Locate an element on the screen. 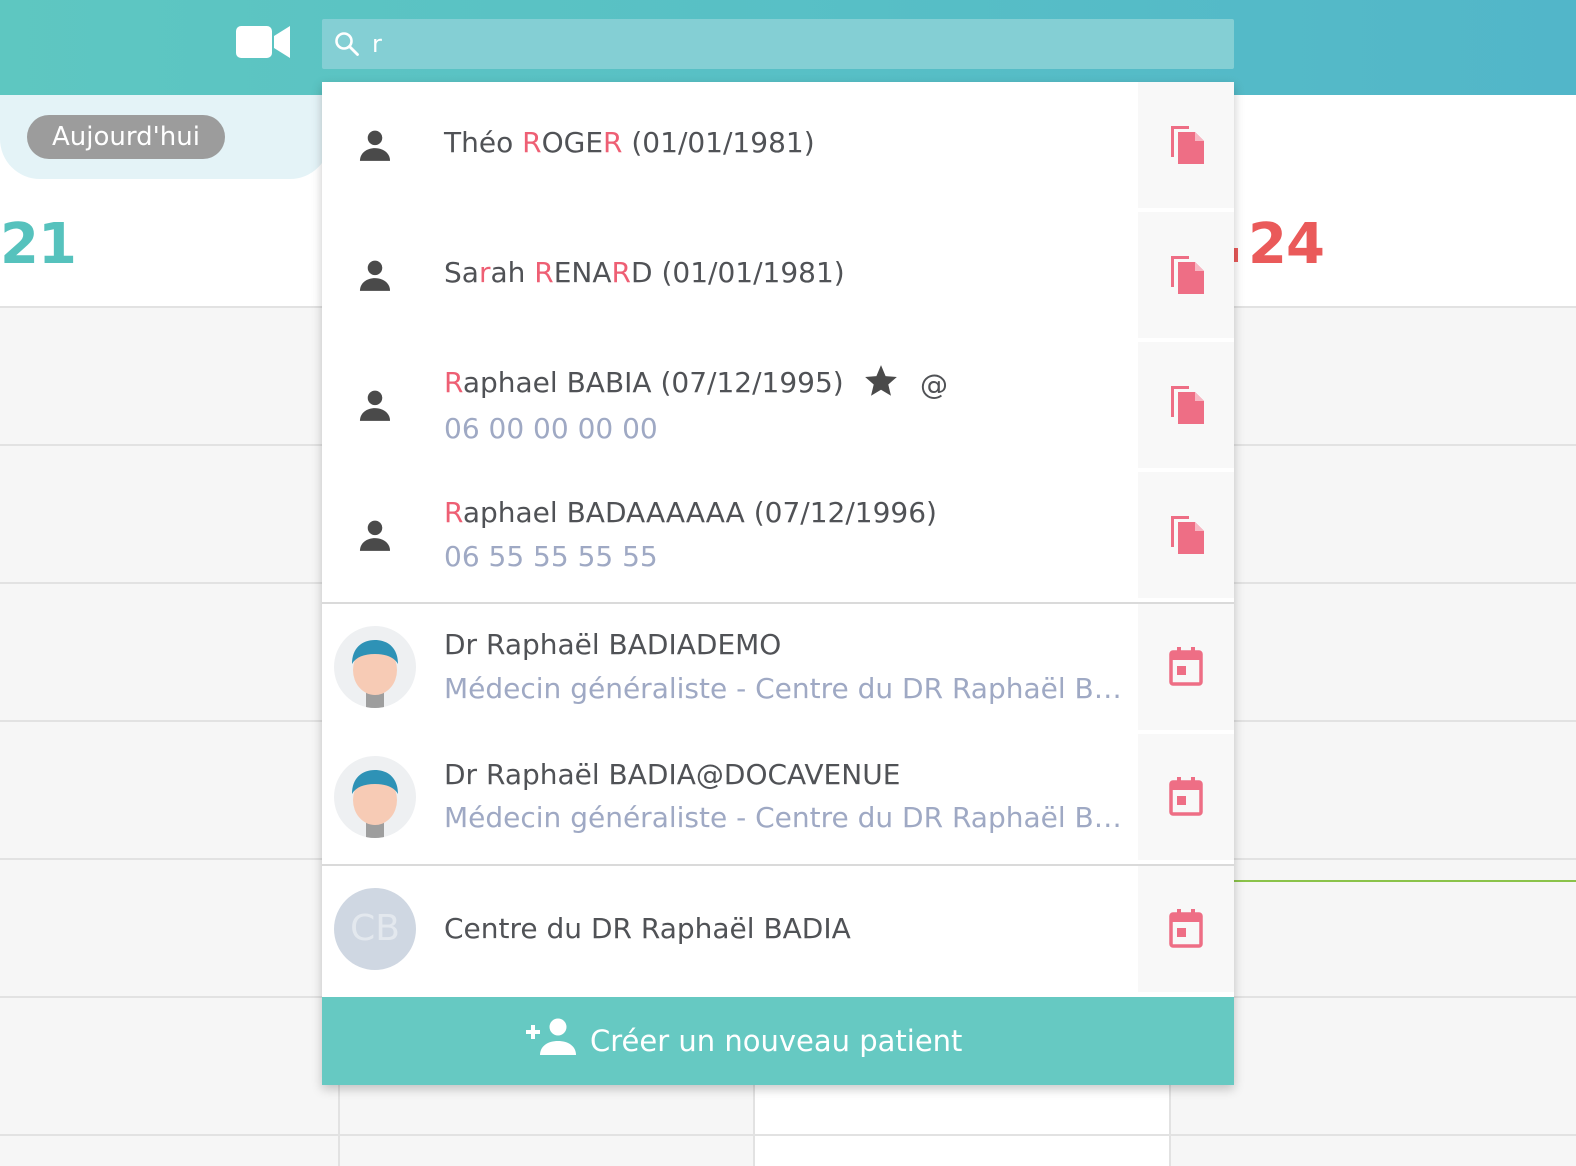 The height and width of the screenshot is (1166, 1576). top-bar is located at coordinates (788, 47).